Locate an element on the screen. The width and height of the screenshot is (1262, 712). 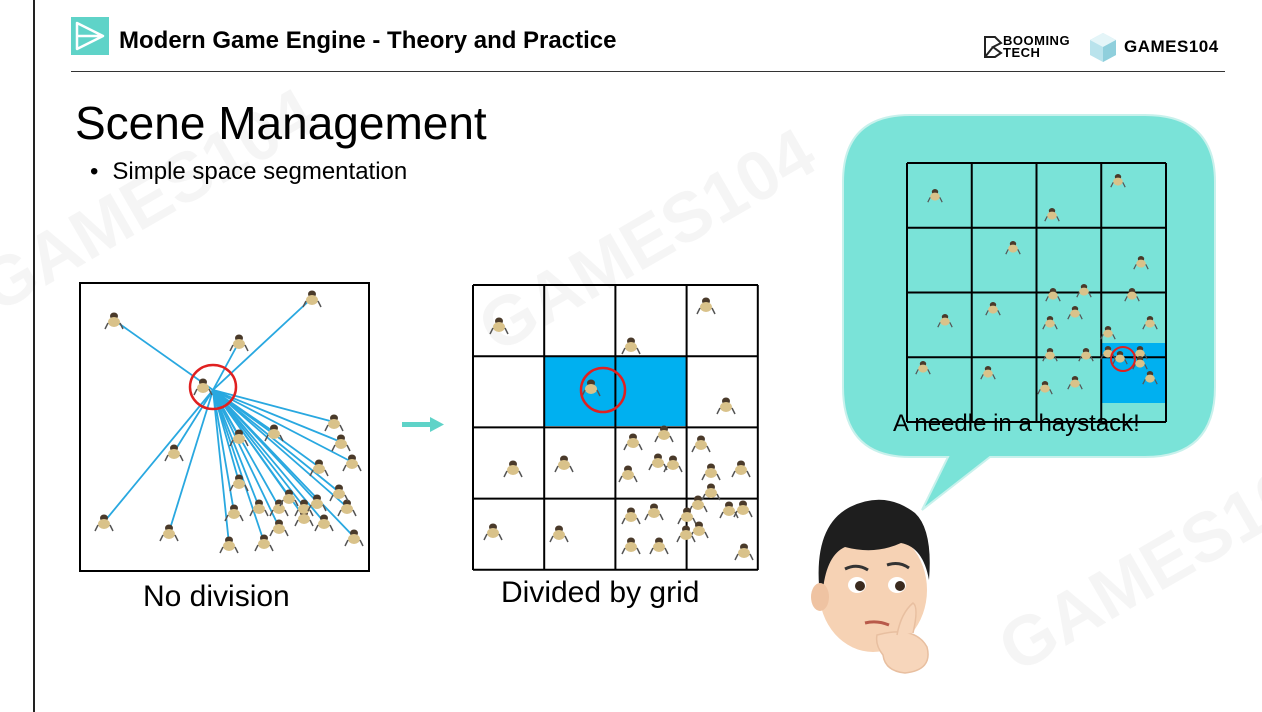
bubble-text: A needle in a haystack! is located at coordinates (1016, 423).